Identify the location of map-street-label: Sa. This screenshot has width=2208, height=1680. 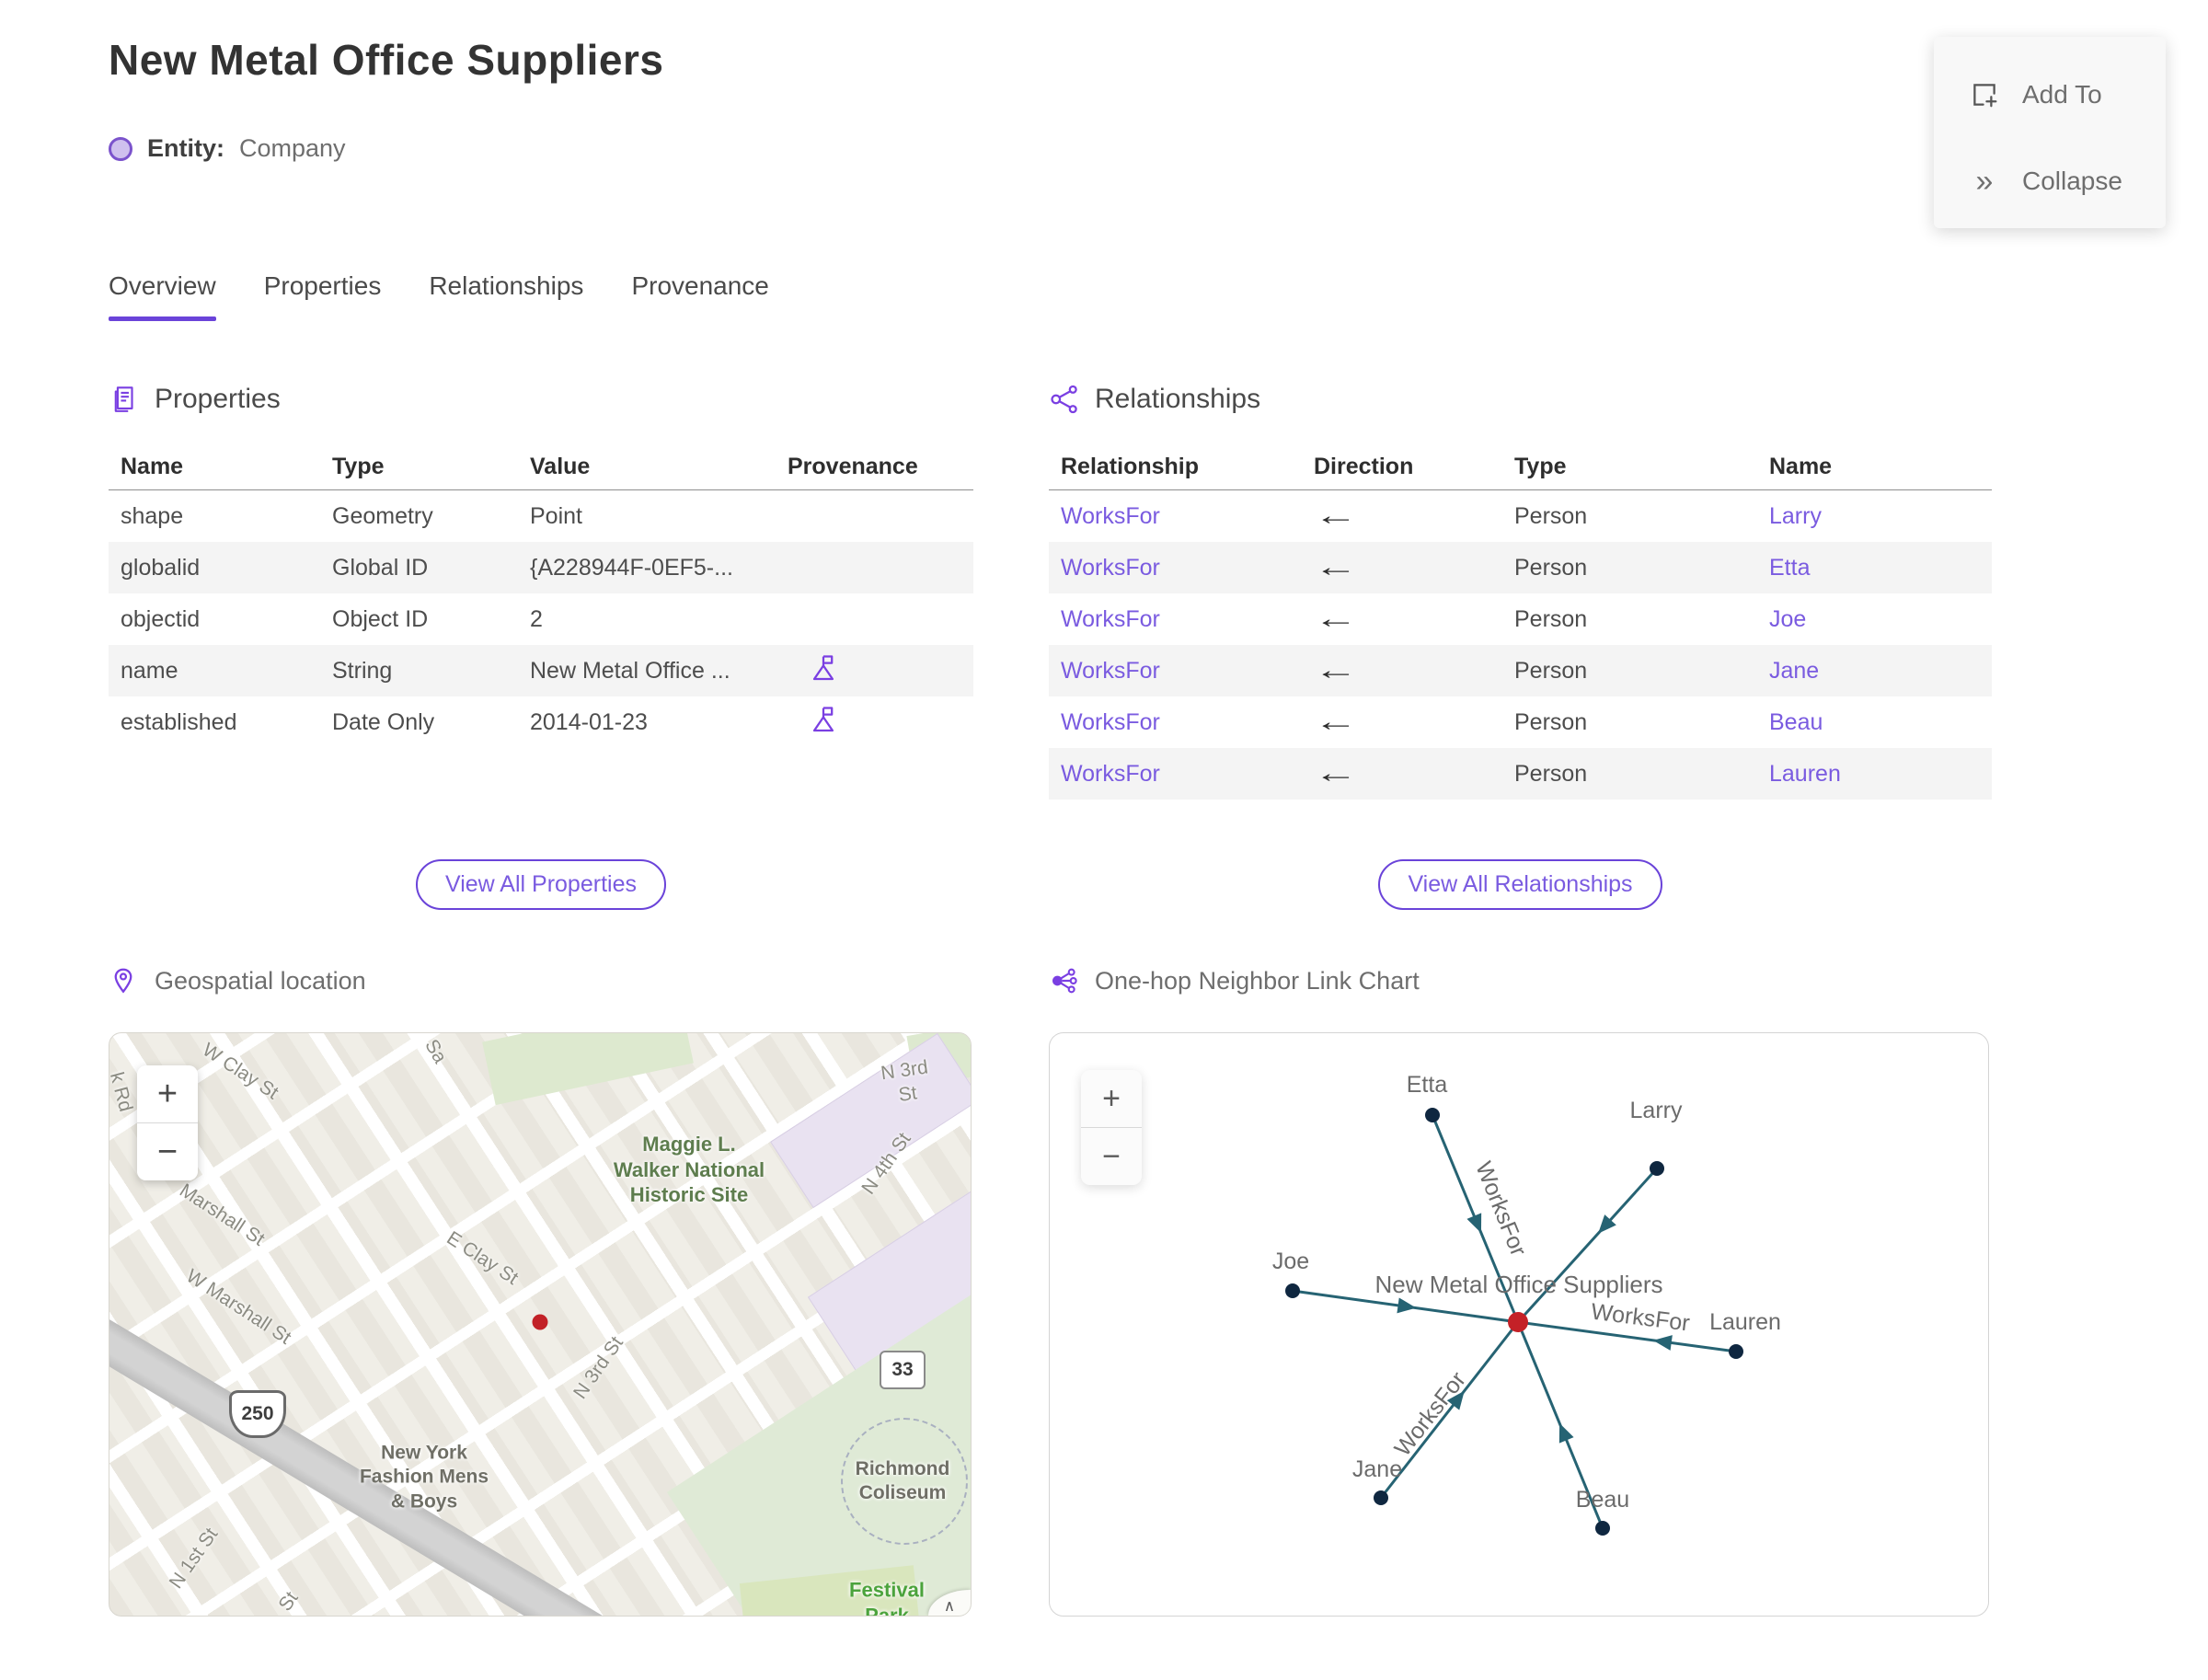
(435, 1051).